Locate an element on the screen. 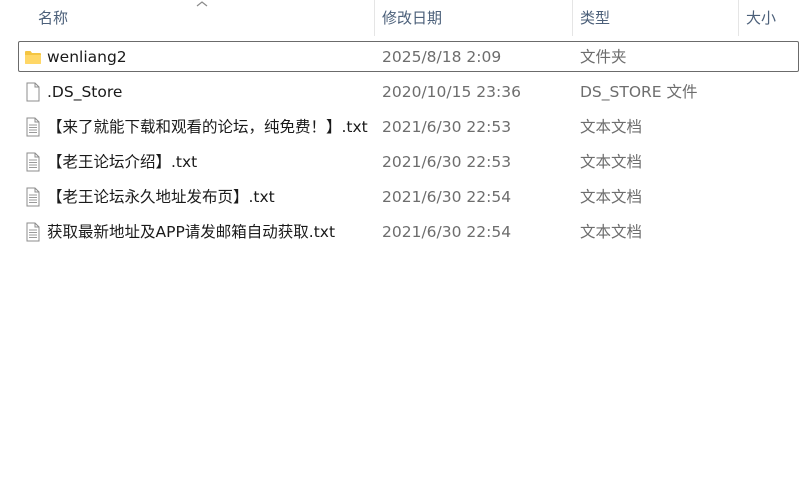  file-name: wenliang2 is located at coordinates (87, 57).